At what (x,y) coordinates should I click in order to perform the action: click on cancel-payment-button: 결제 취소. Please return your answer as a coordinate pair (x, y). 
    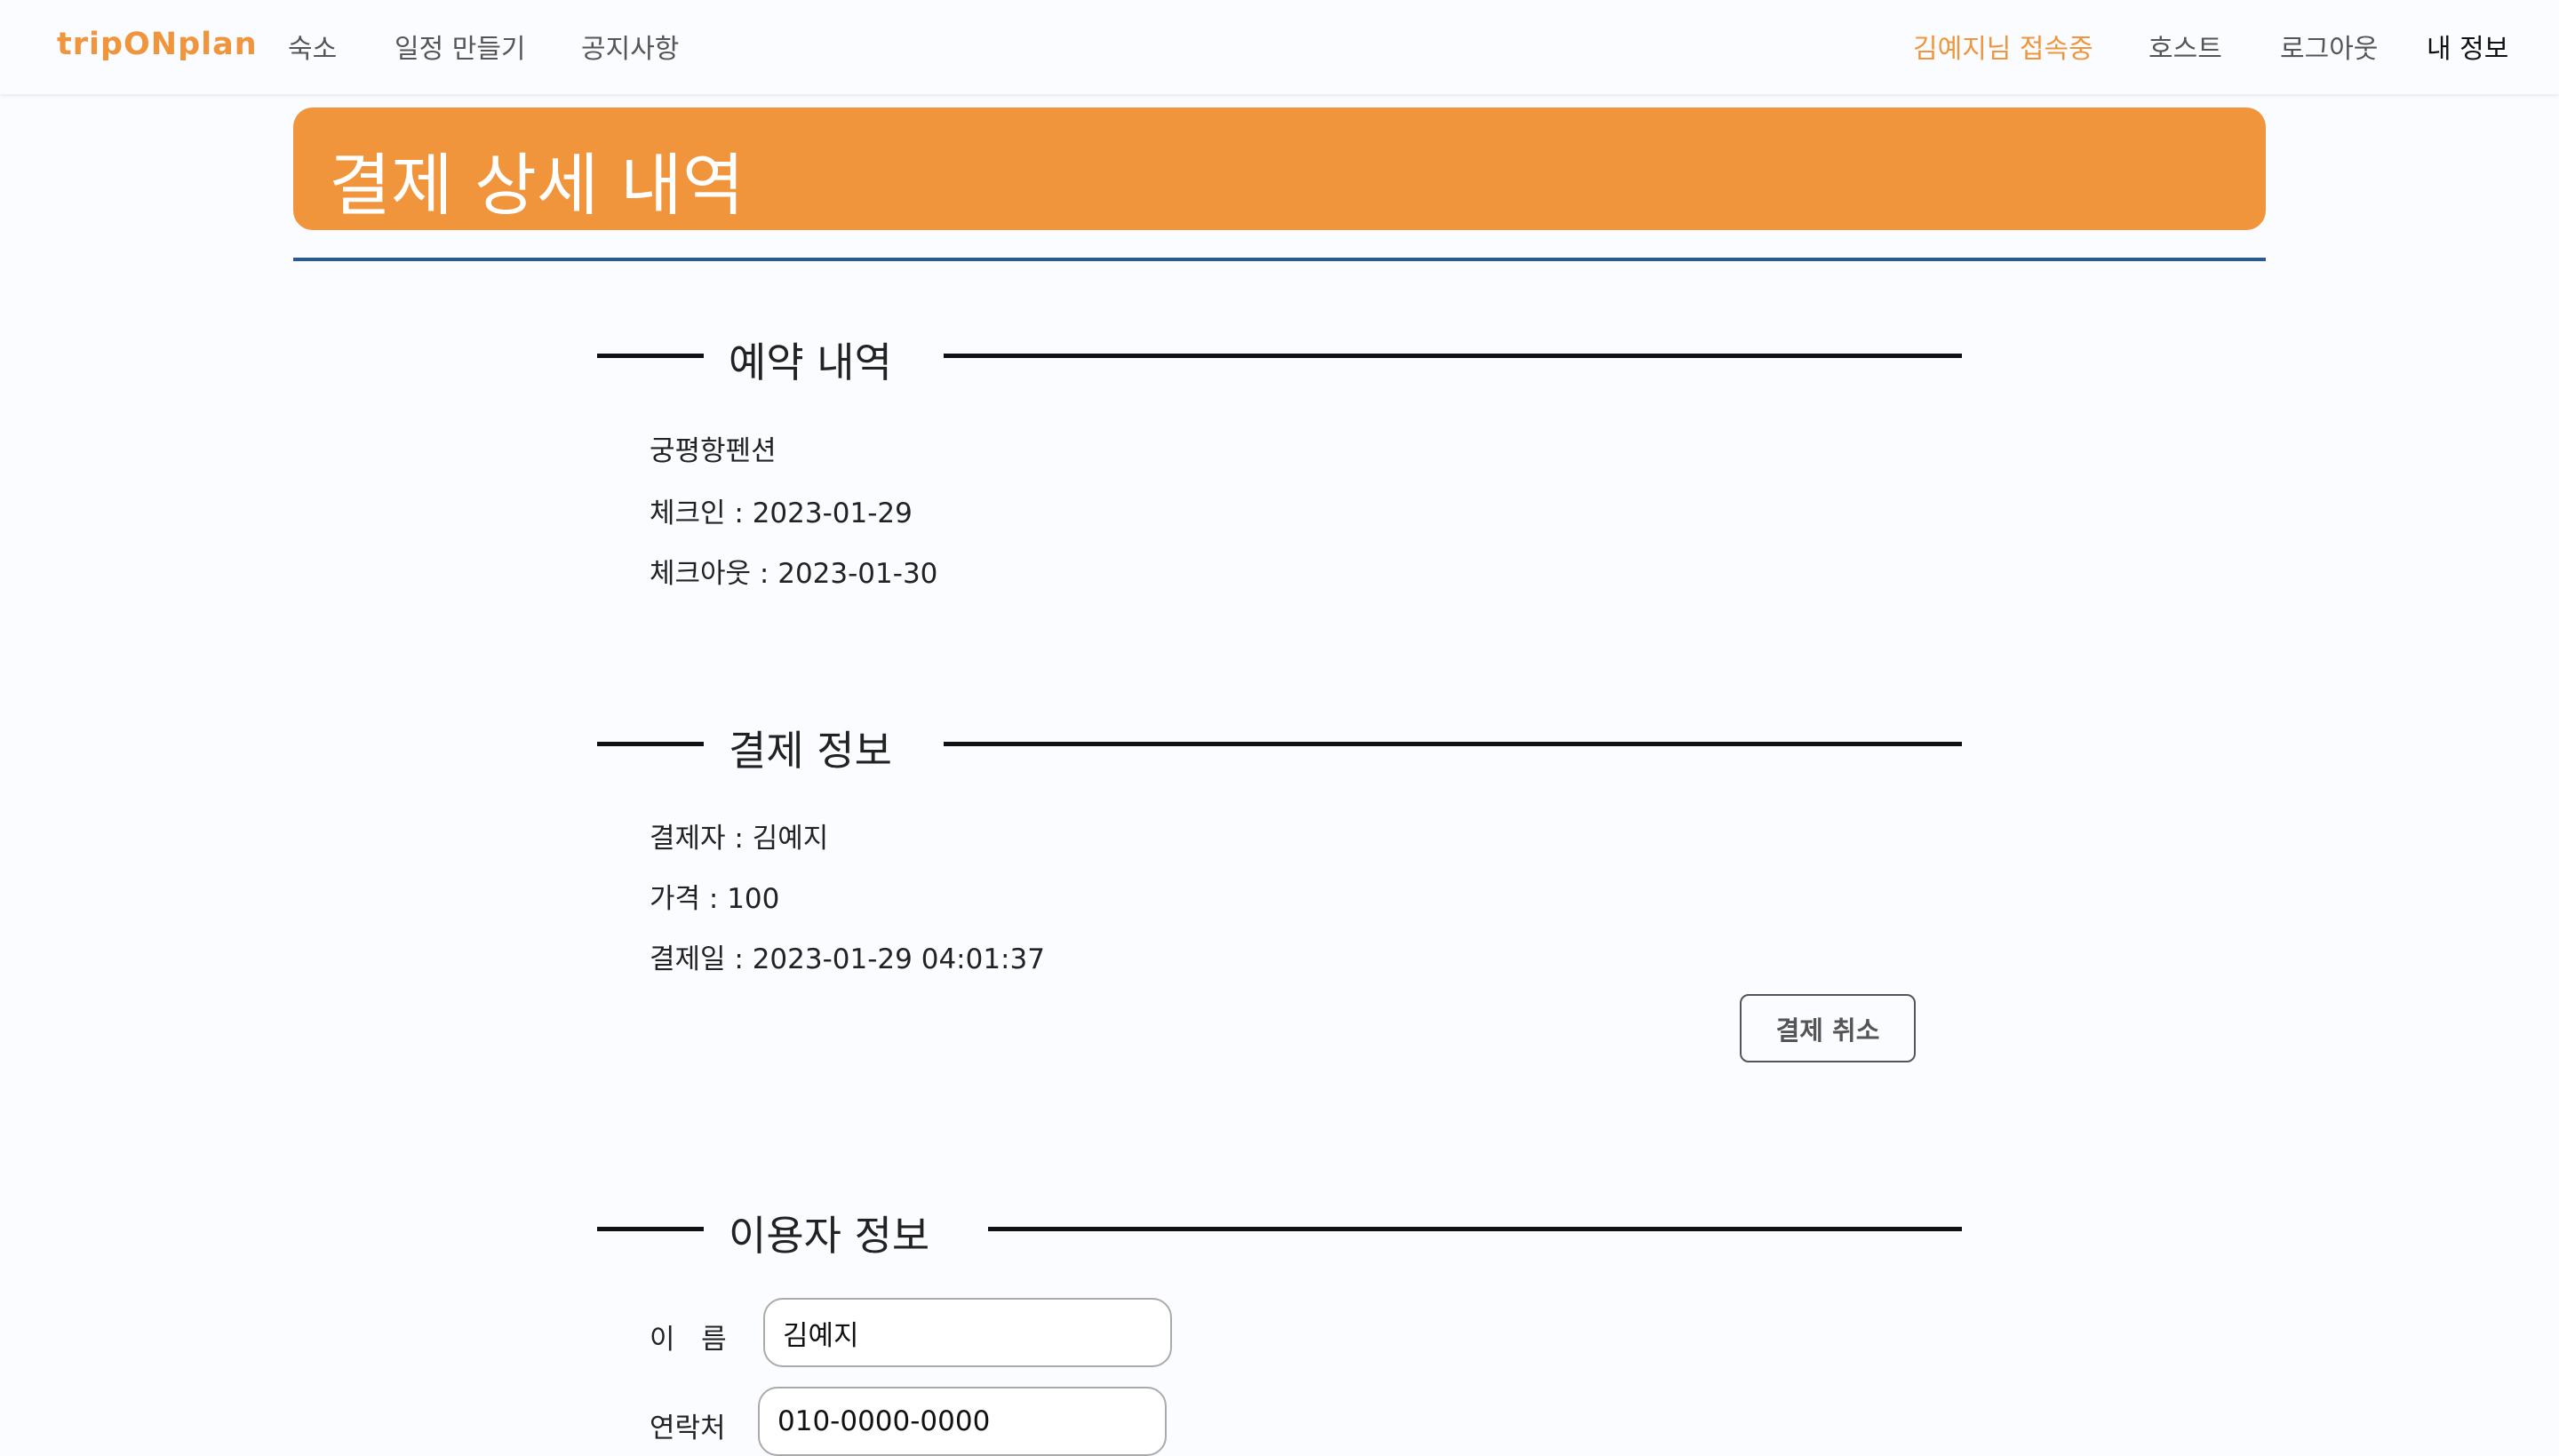
    Looking at the image, I should click on (1828, 1028).